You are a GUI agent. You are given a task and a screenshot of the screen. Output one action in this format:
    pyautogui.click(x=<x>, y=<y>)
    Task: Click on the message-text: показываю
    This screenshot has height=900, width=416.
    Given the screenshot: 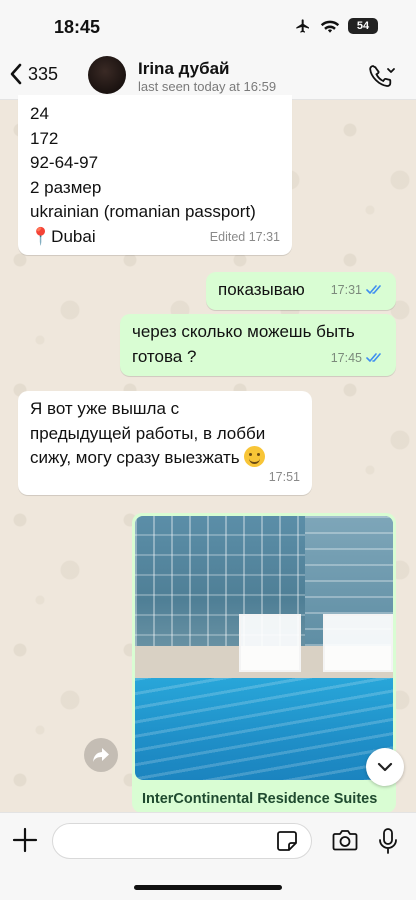 What is the action you would take?
    pyautogui.click(x=261, y=289)
    